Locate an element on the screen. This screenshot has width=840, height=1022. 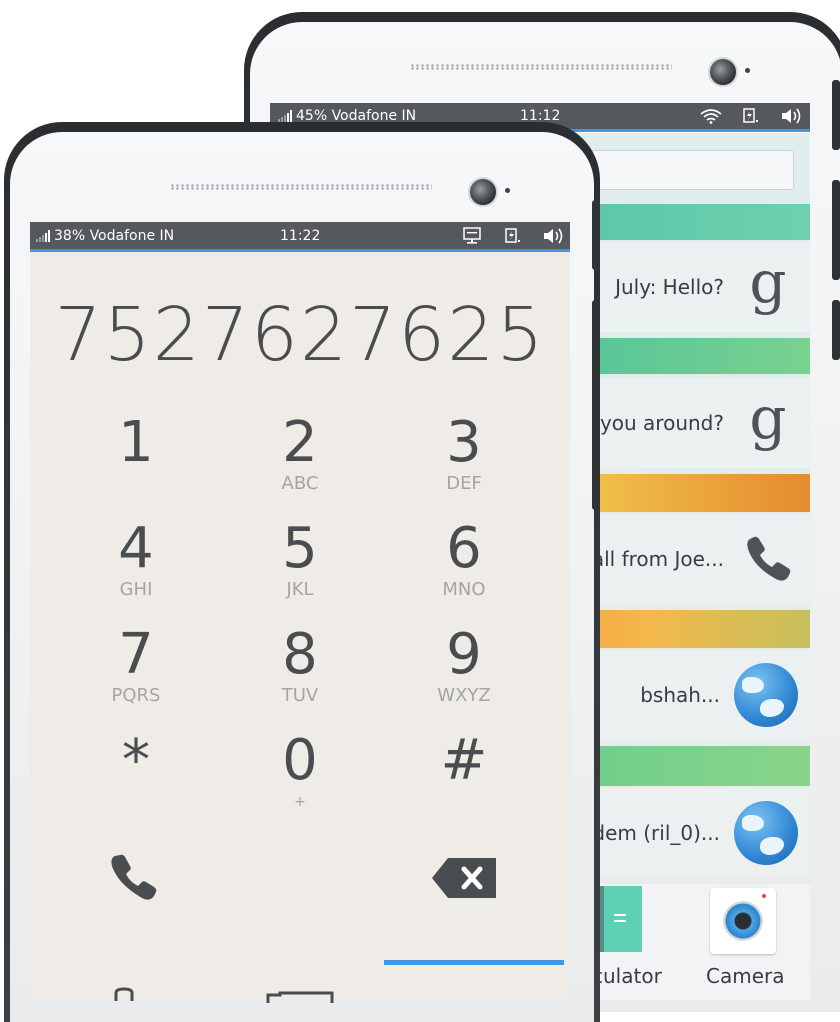
contacts-tab-icon is located at coordinates (124, 995).